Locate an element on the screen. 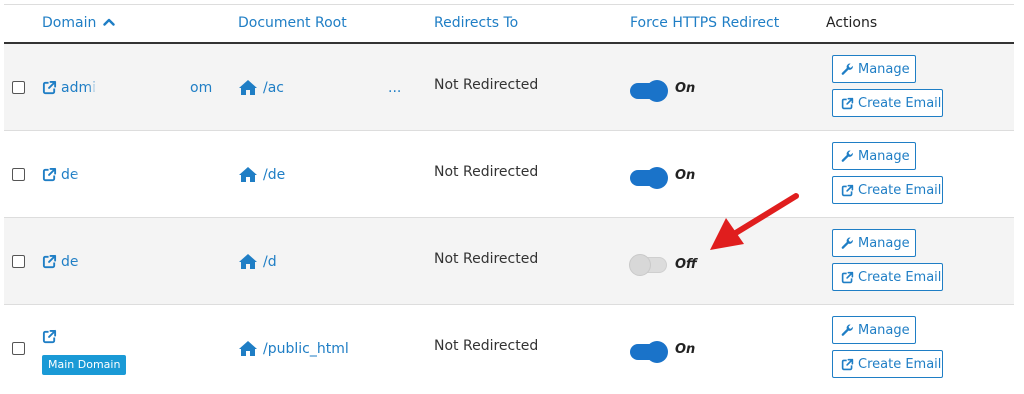 The image size is (1024, 394). domain-link: admi is located at coordinates (78, 88).